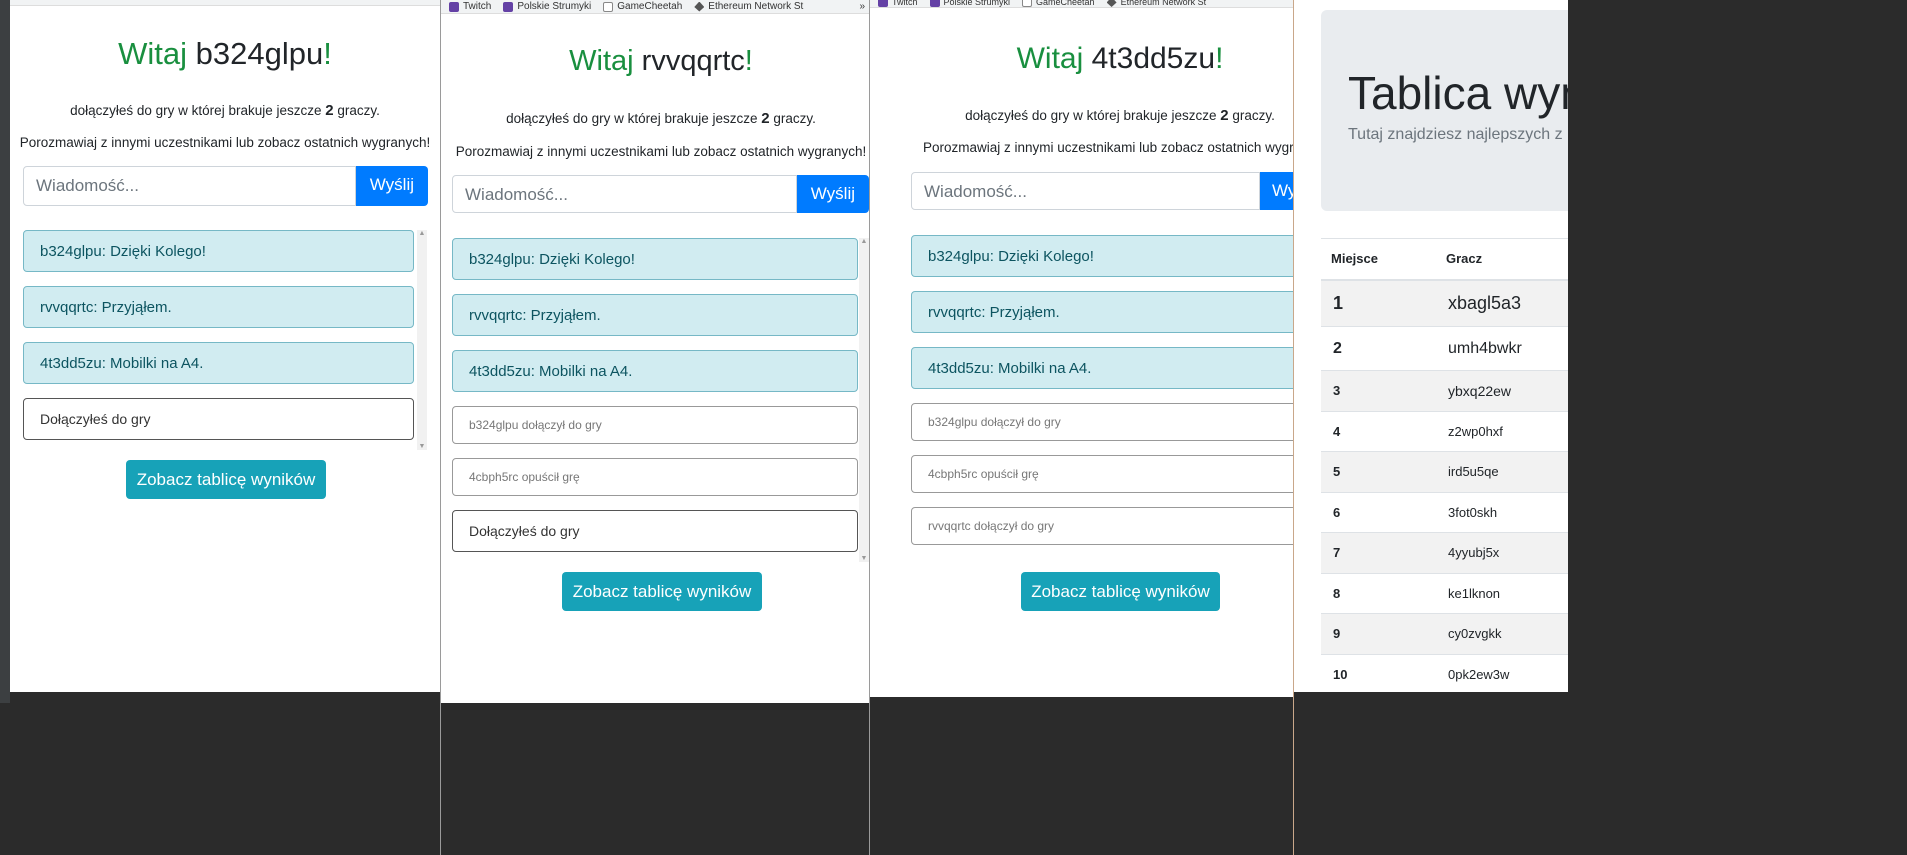 The height and width of the screenshot is (855, 1907). Describe the element at coordinates (1276, 191) in the screenshot. I see `send-button: Wy` at that location.